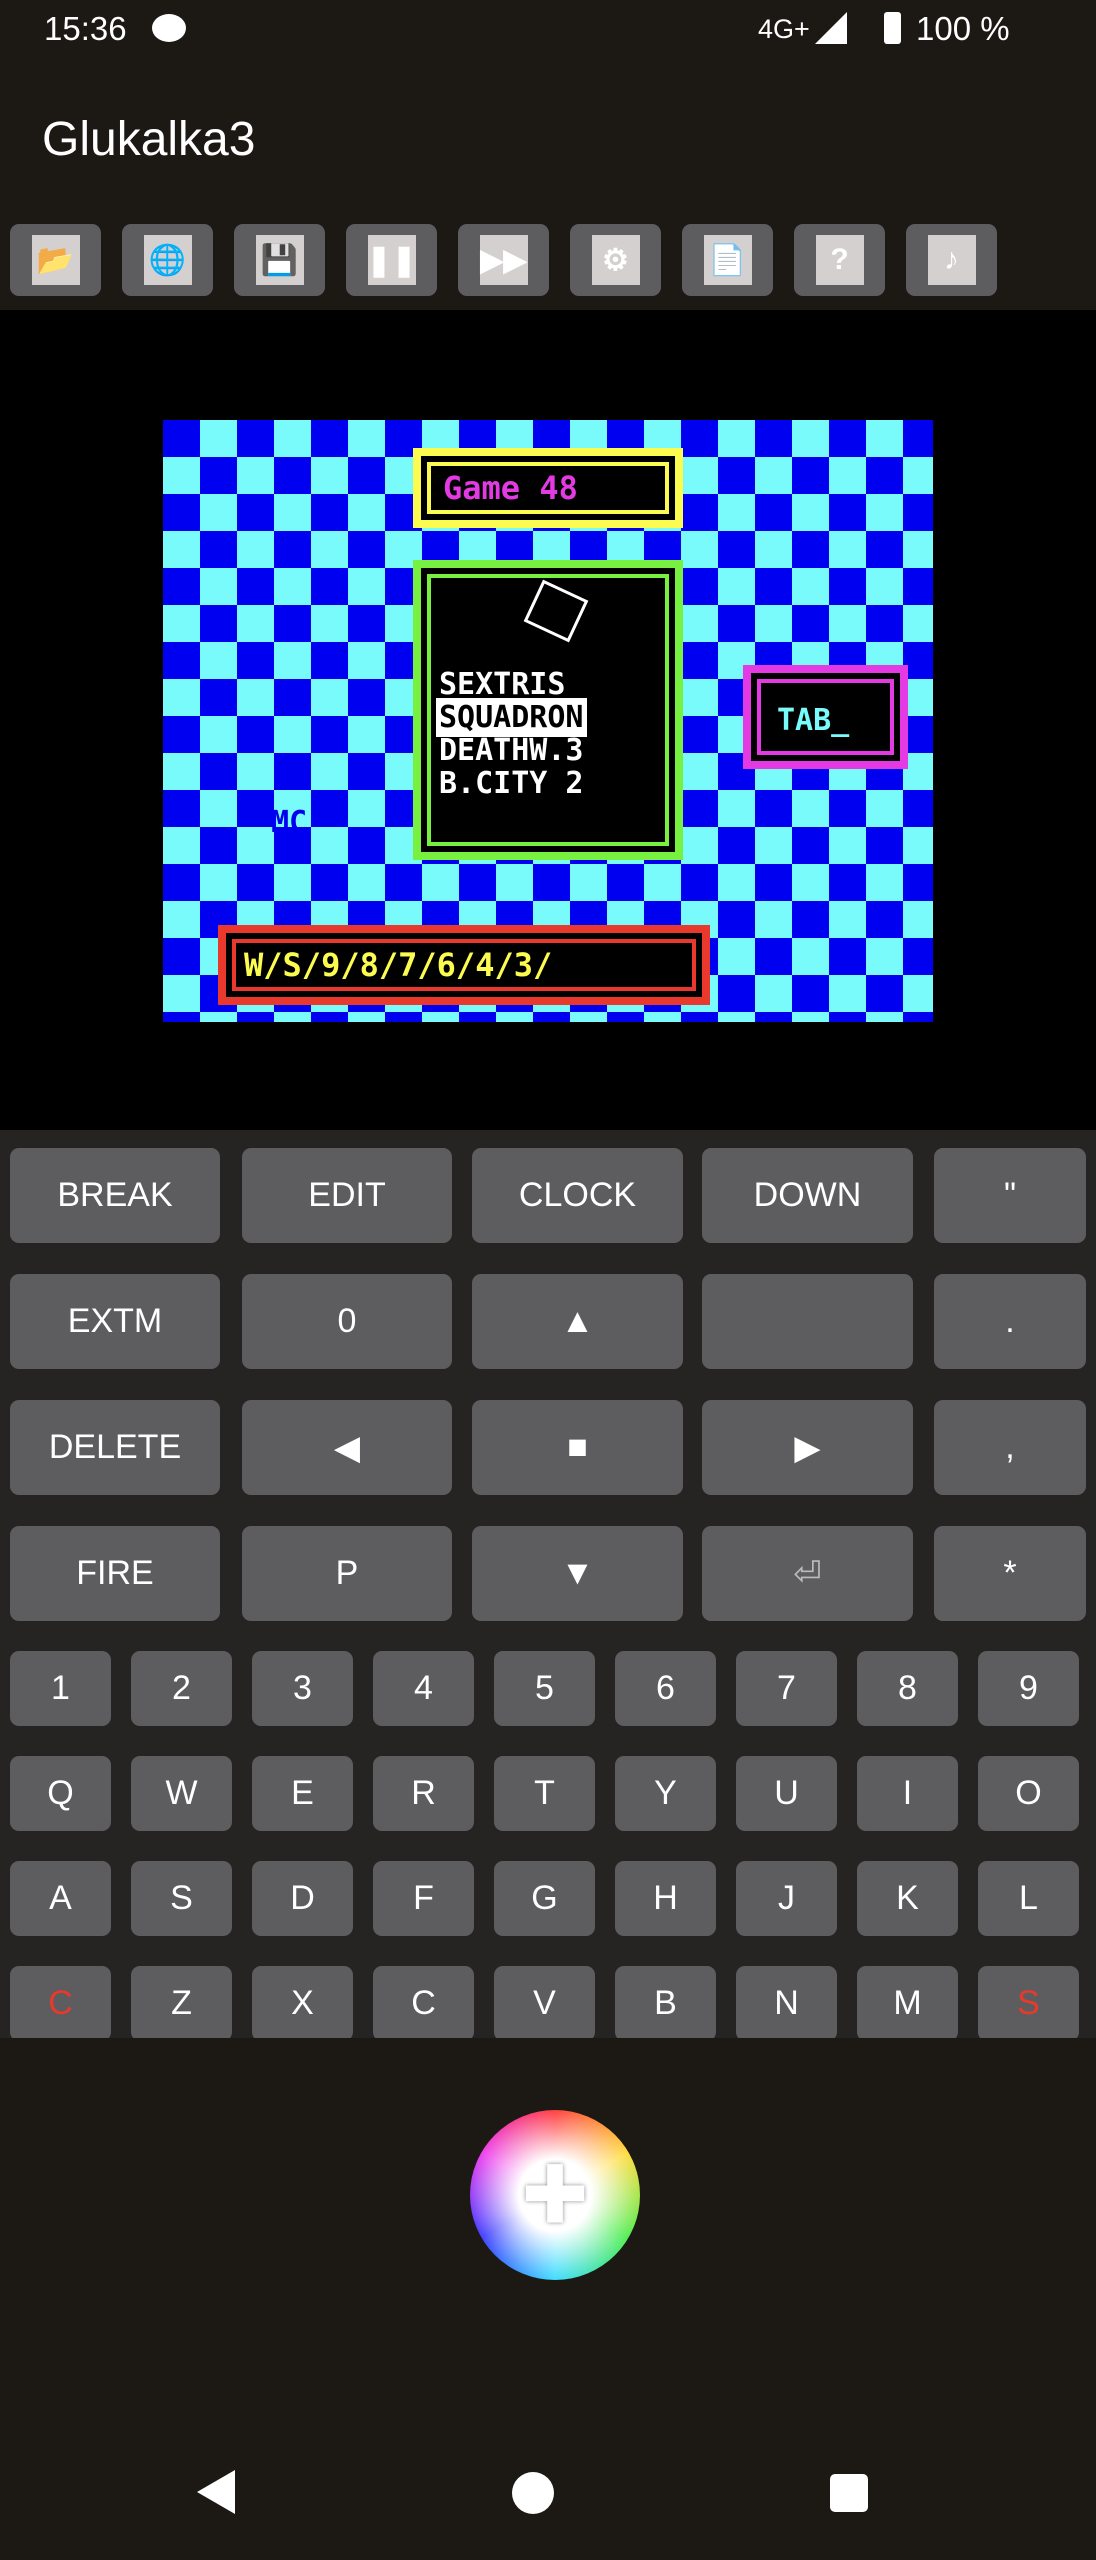 The image size is (1096, 2560). What do you see at coordinates (577, 1573) in the screenshot?
I see `key-▼: ▼` at bounding box center [577, 1573].